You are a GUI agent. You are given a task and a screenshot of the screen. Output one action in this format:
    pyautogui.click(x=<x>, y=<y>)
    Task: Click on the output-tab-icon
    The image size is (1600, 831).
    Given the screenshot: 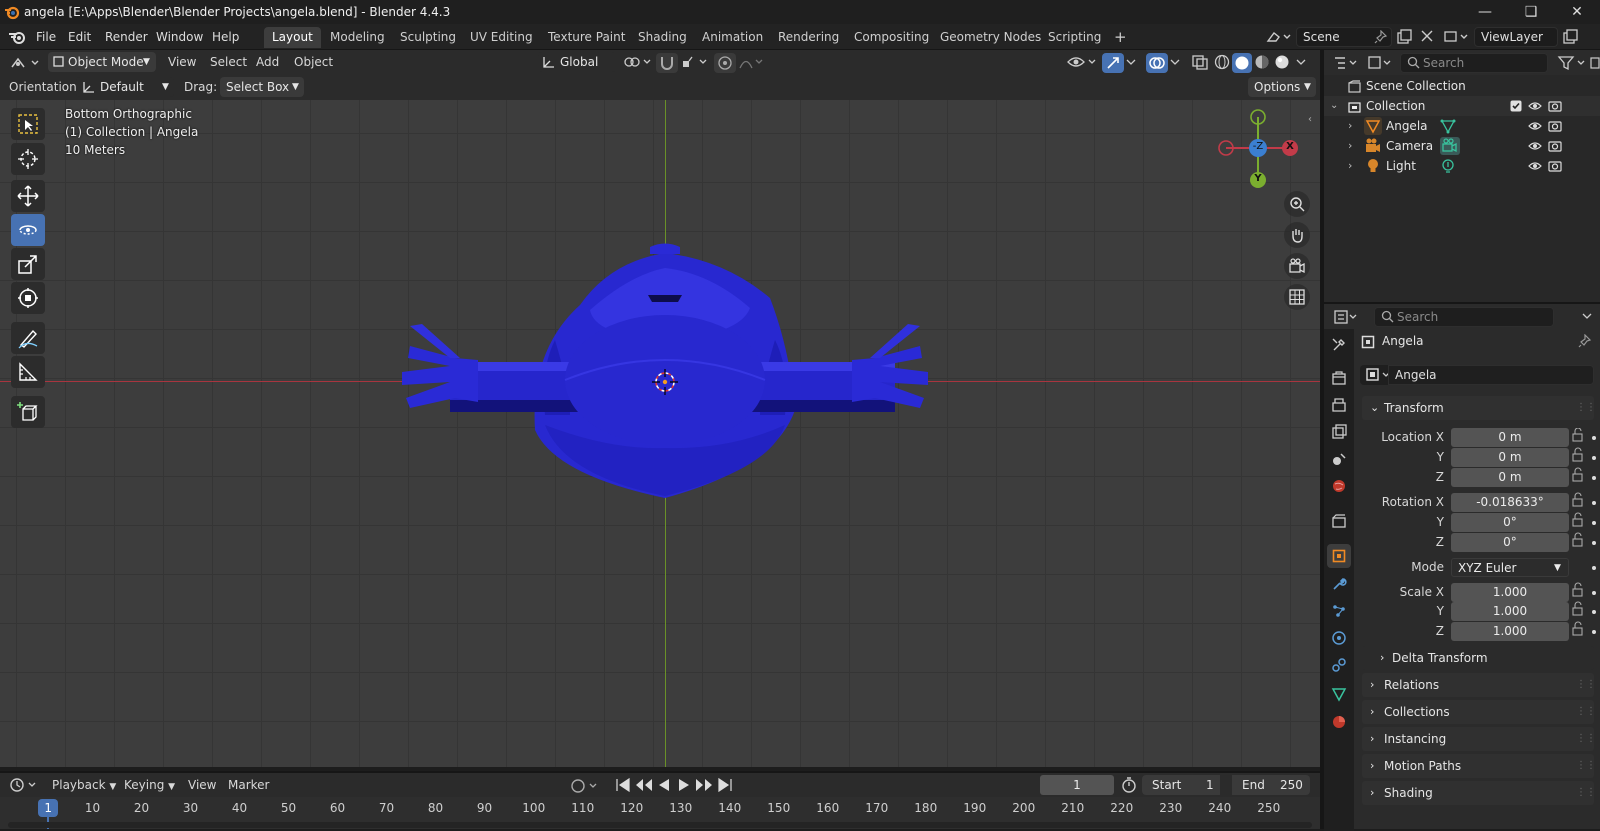 What is the action you would take?
    pyautogui.click(x=1339, y=405)
    